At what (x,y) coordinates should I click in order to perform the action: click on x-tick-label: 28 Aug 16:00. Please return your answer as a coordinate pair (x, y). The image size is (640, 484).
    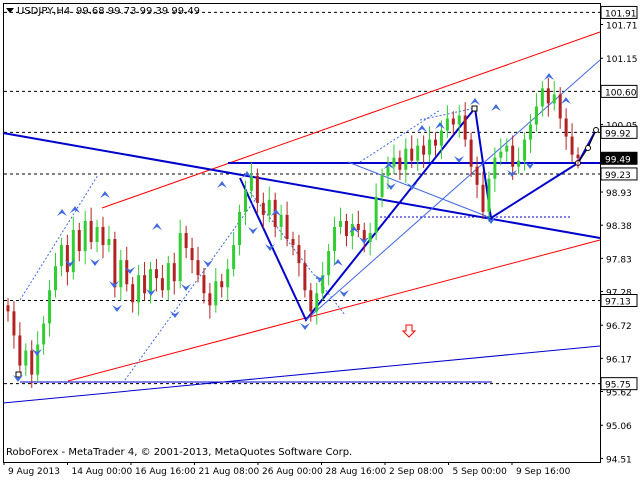
    Looking at the image, I should click on (356, 472).